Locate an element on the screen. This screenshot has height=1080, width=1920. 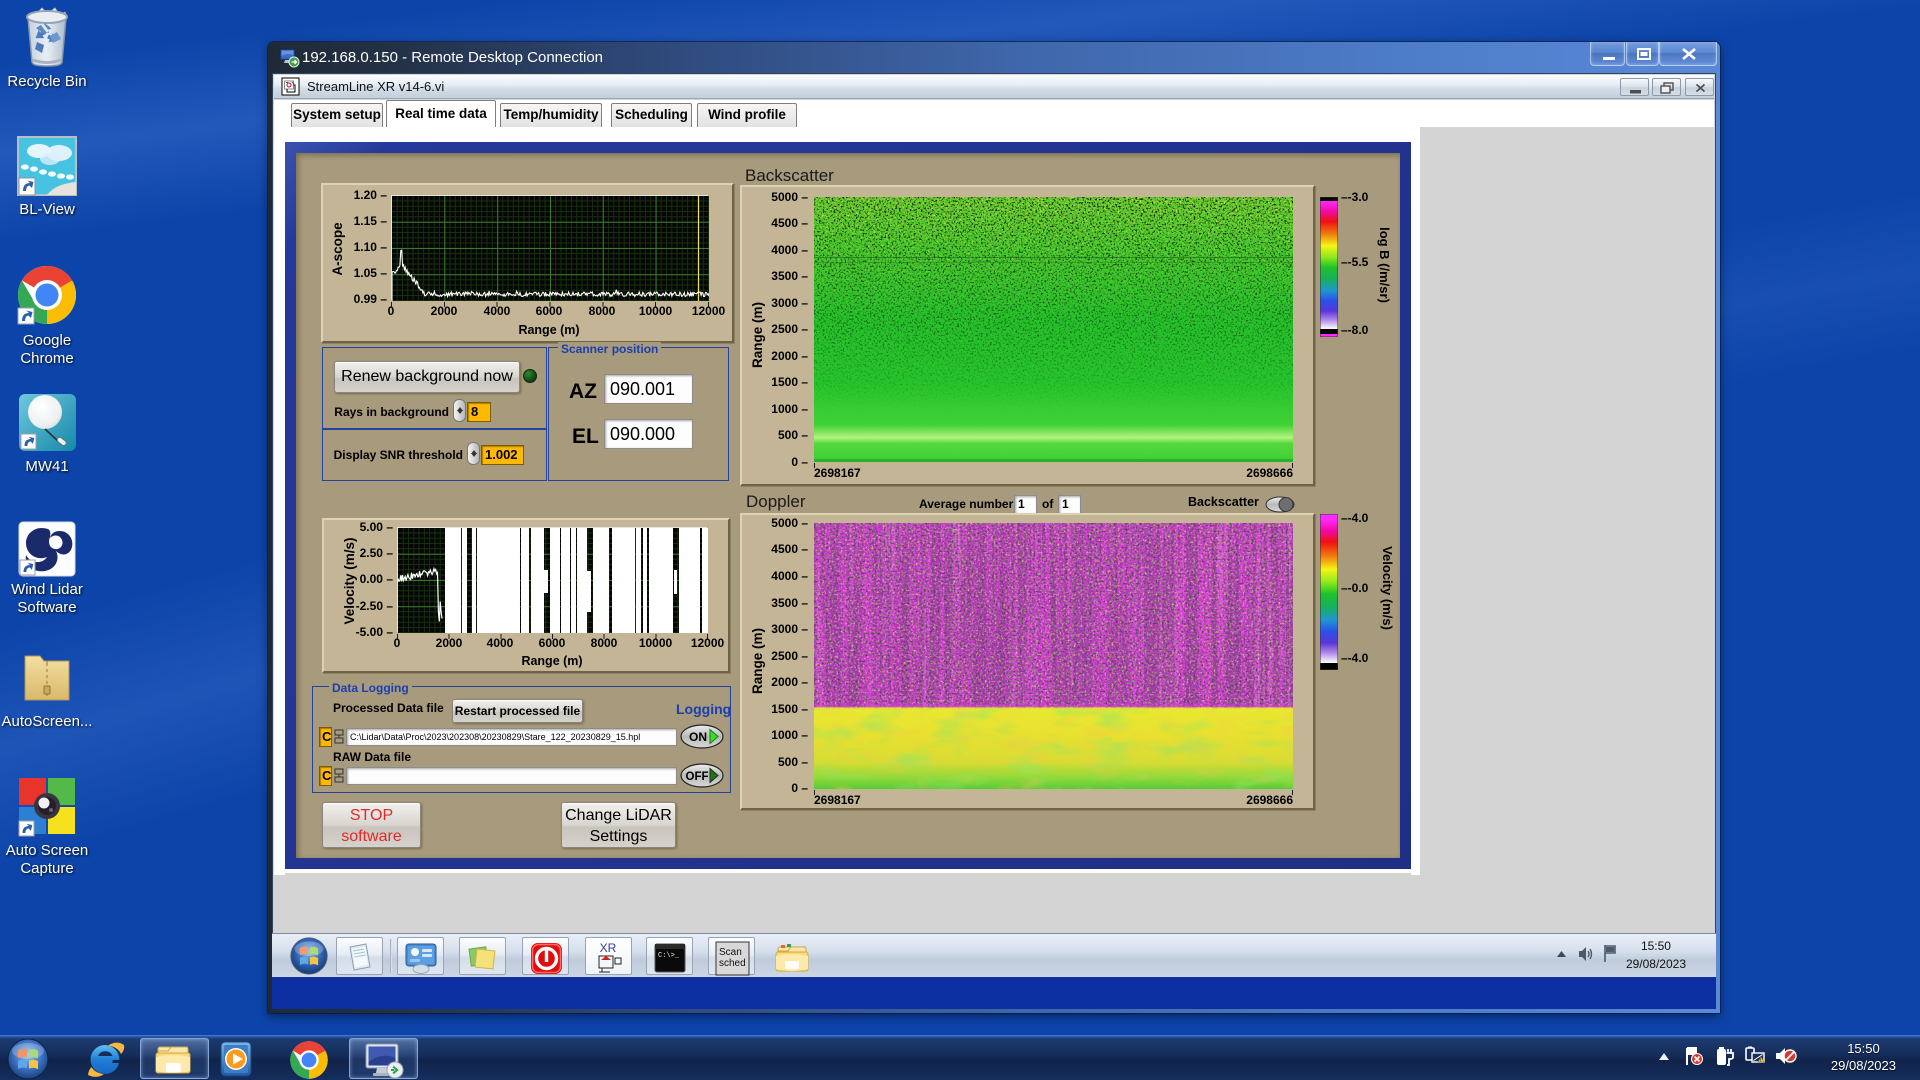
svg-text: ON is located at coordinates (698, 737).